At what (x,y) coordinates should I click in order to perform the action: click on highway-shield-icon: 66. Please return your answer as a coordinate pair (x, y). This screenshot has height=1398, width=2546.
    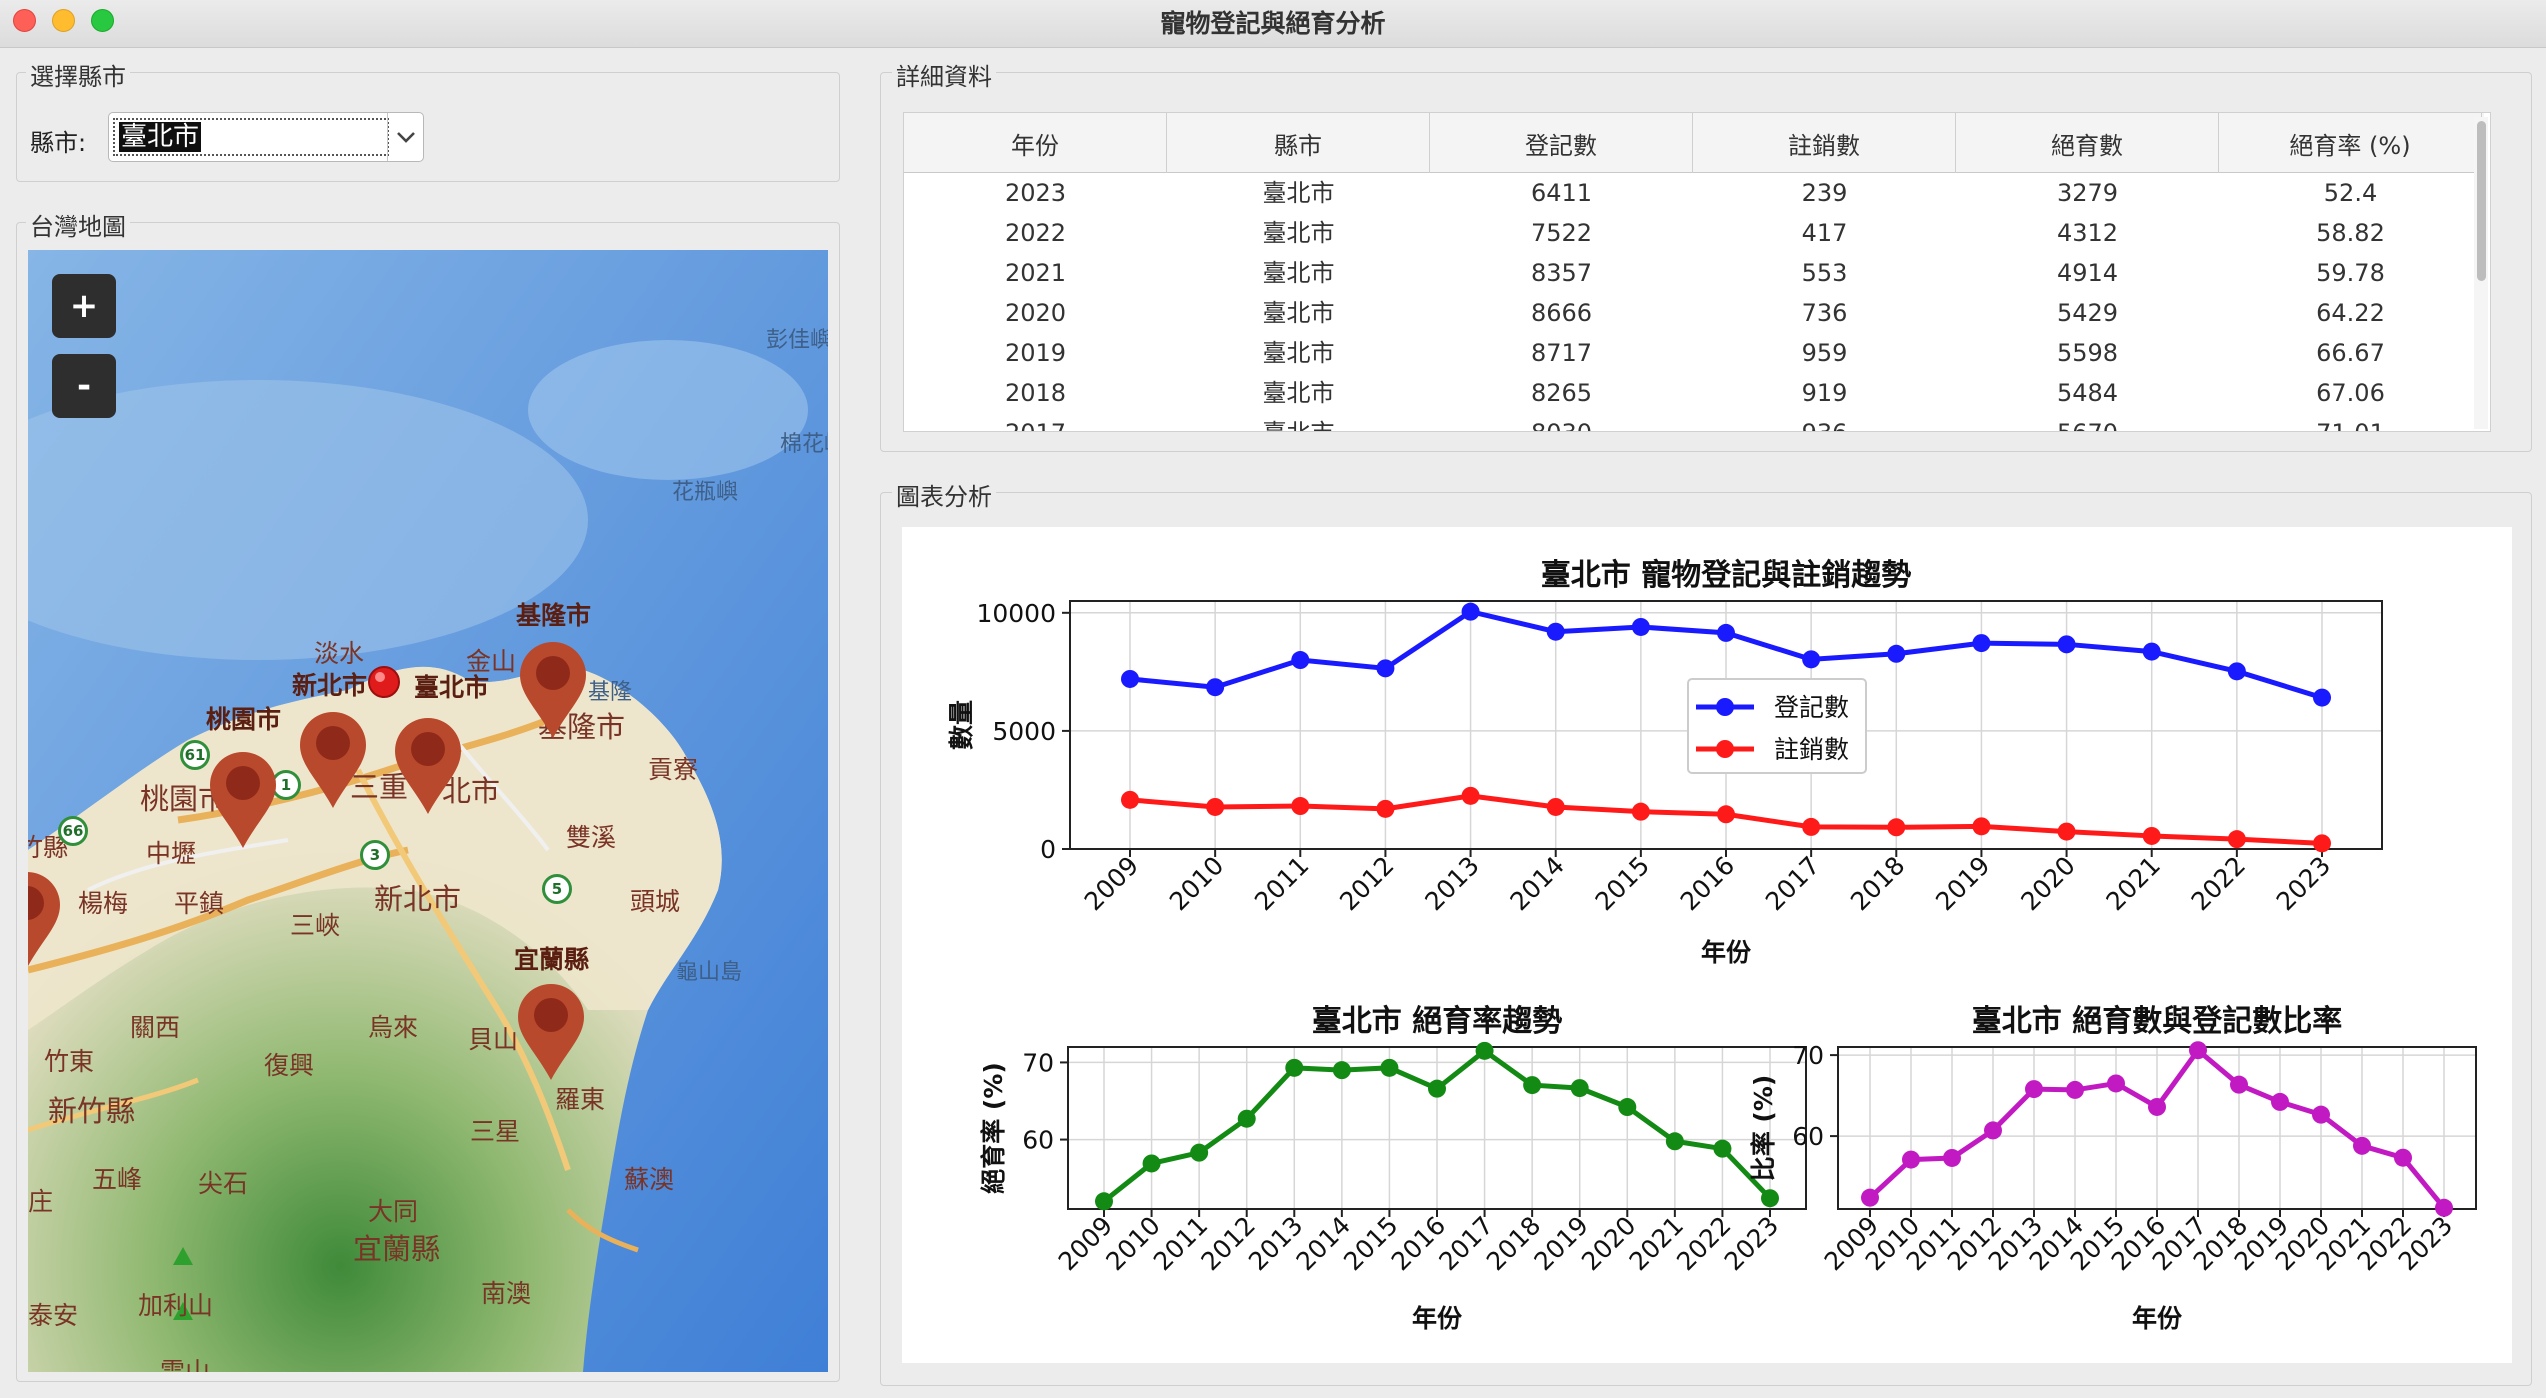
    Looking at the image, I should click on (73, 831).